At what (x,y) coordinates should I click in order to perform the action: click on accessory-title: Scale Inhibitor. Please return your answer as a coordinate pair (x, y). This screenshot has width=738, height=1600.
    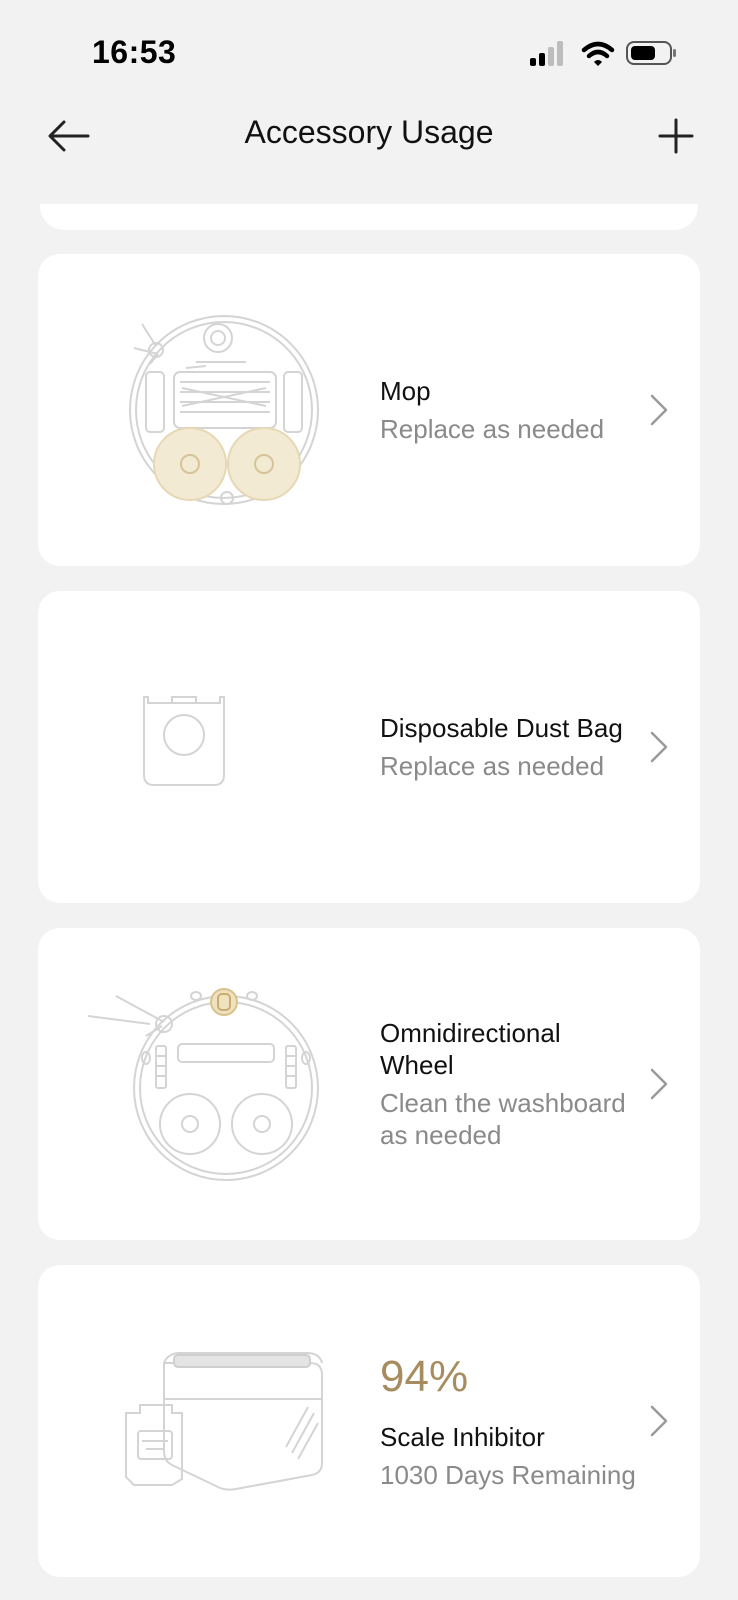
    Looking at the image, I should click on (462, 1437).